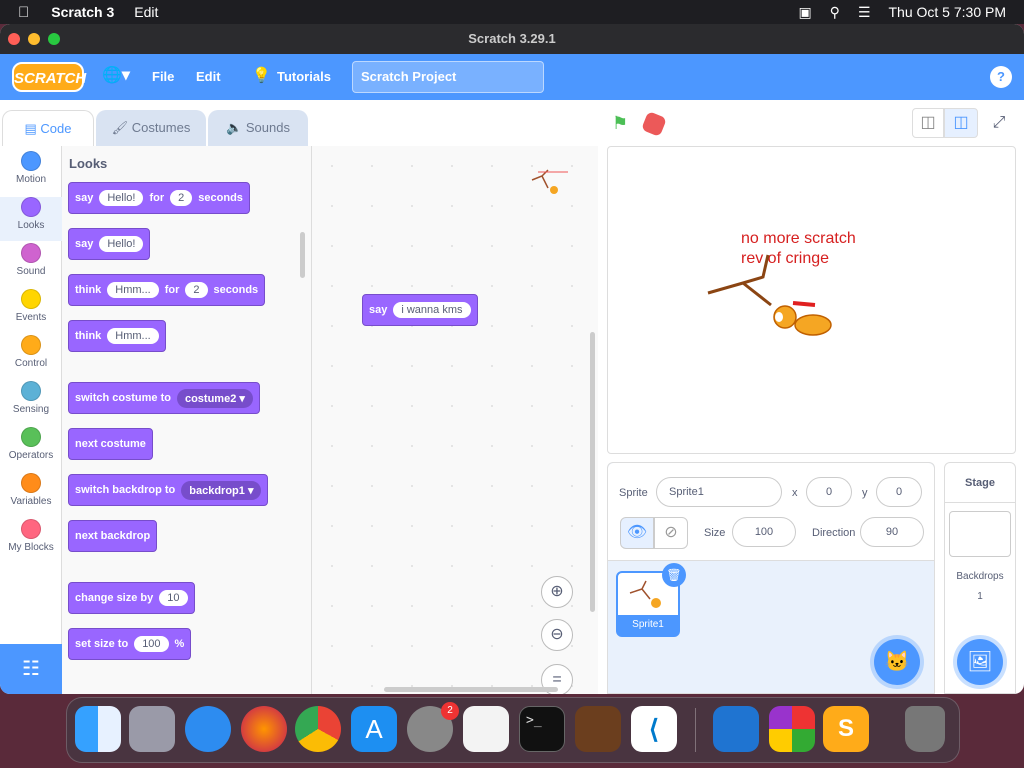 The width and height of the screenshot is (1024, 768). Describe the element at coordinates (31, 168) in the screenshot. I see `category-motion: Motion` at that location.